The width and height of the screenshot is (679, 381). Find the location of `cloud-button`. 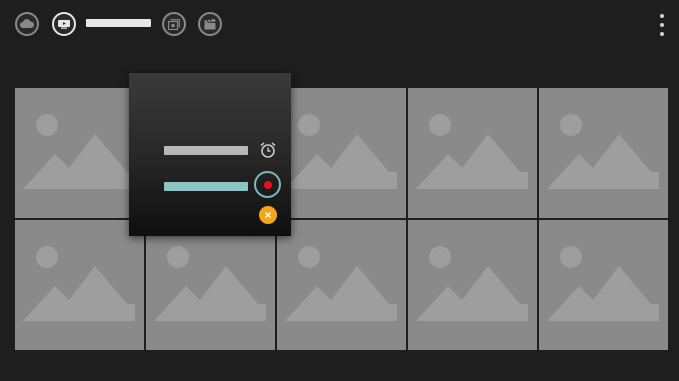

cloud-button is located at coordinates (27, 24).